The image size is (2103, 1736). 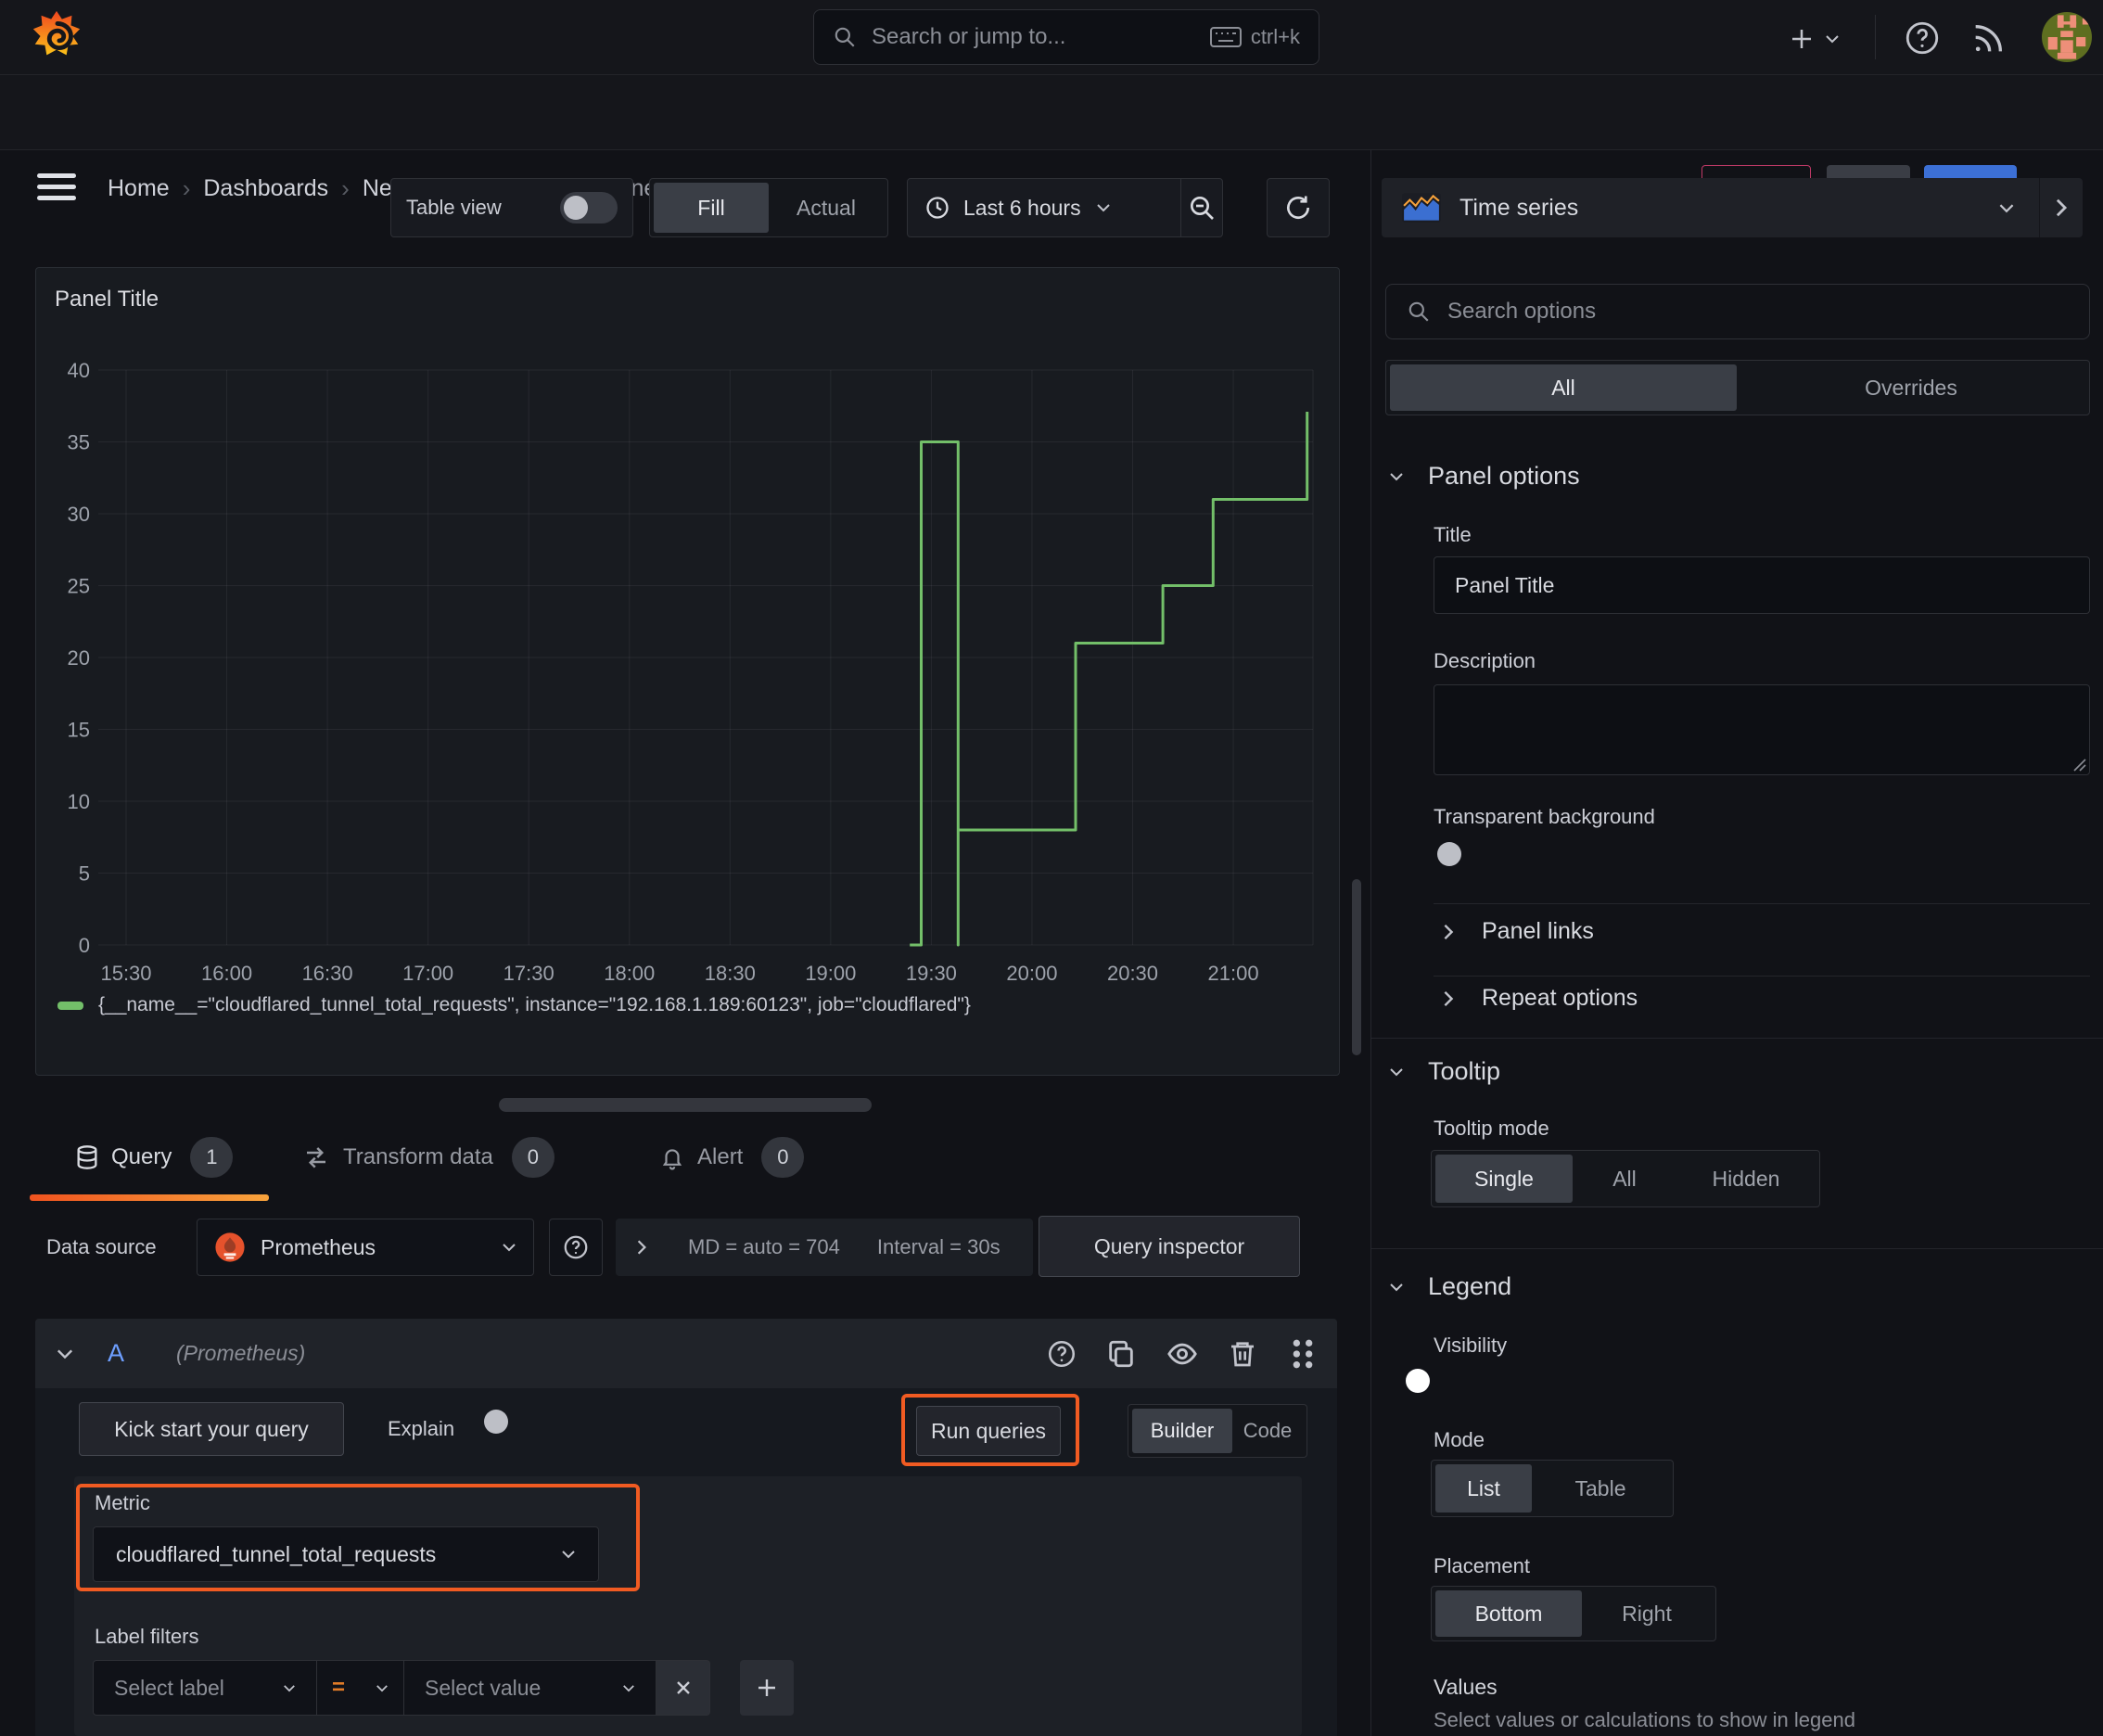 I want to click on horizontal-scrollbar, so click(x=685, y=1105).